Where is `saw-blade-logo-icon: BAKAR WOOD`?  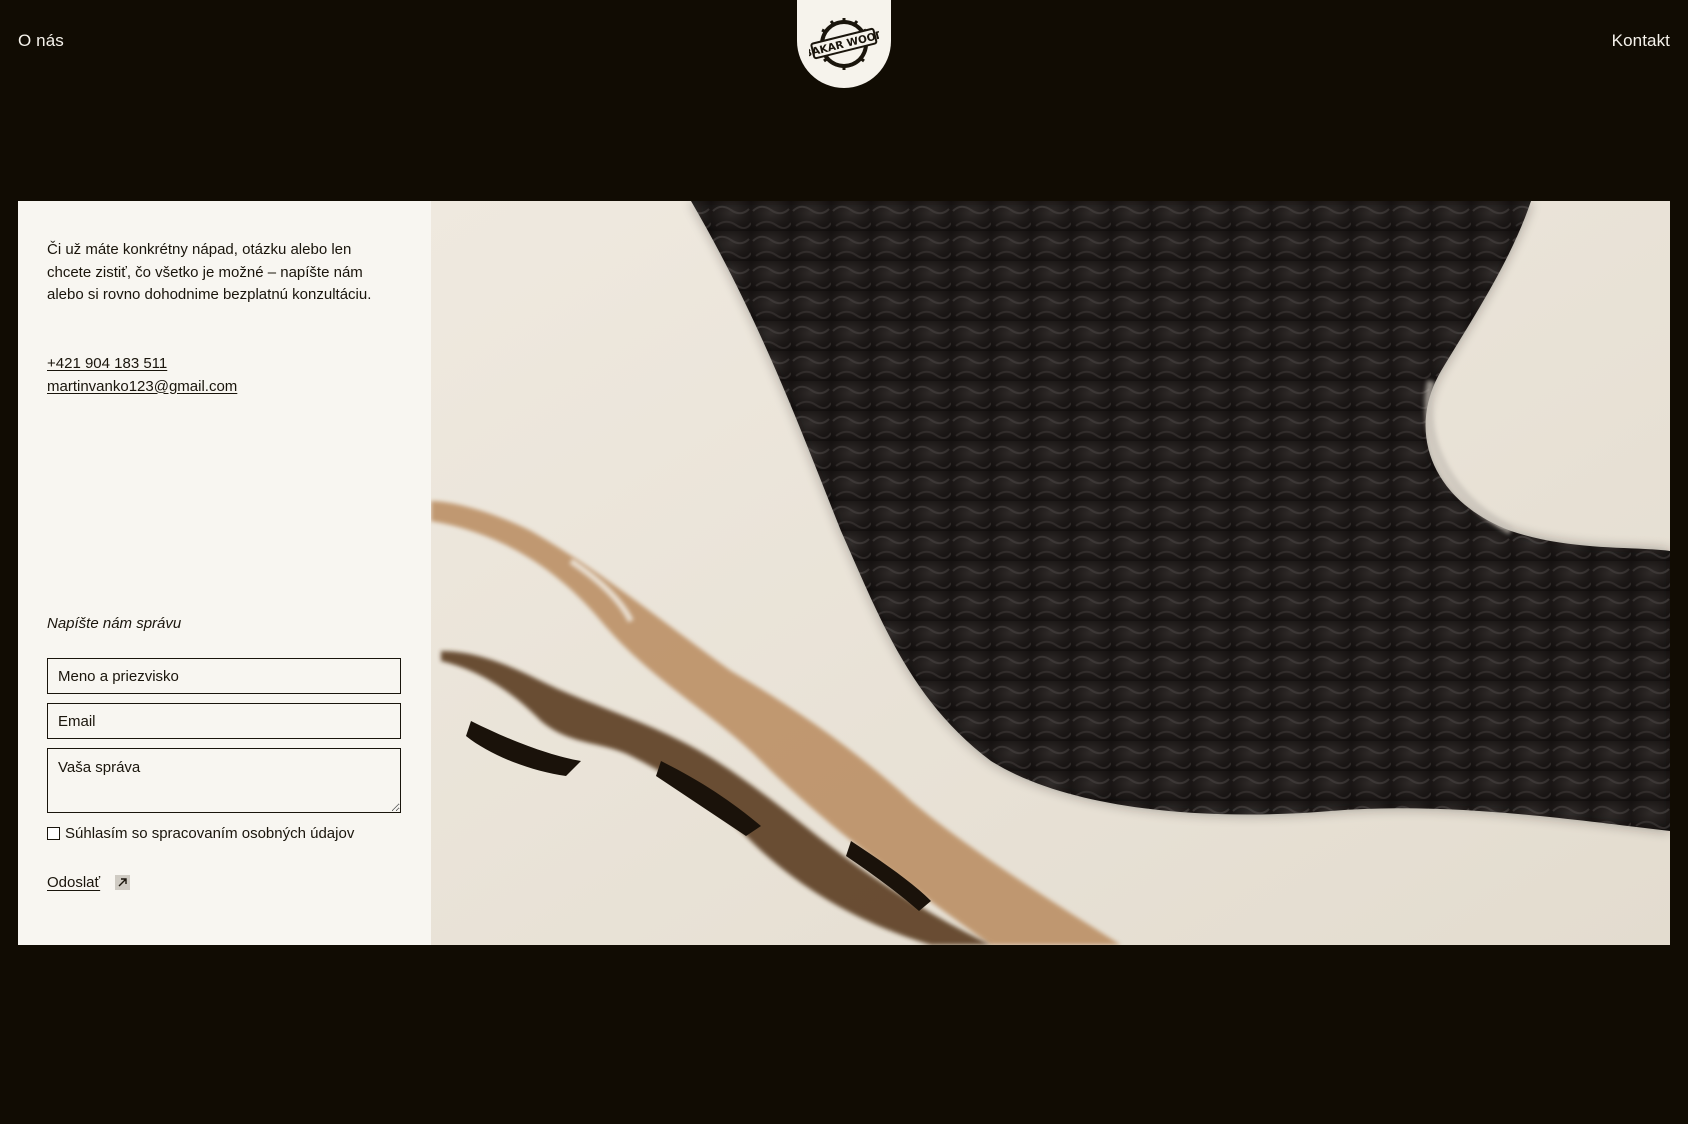
saw-blade-logo-icon: BAKAR WOOD is located at coordinates (844, 44).